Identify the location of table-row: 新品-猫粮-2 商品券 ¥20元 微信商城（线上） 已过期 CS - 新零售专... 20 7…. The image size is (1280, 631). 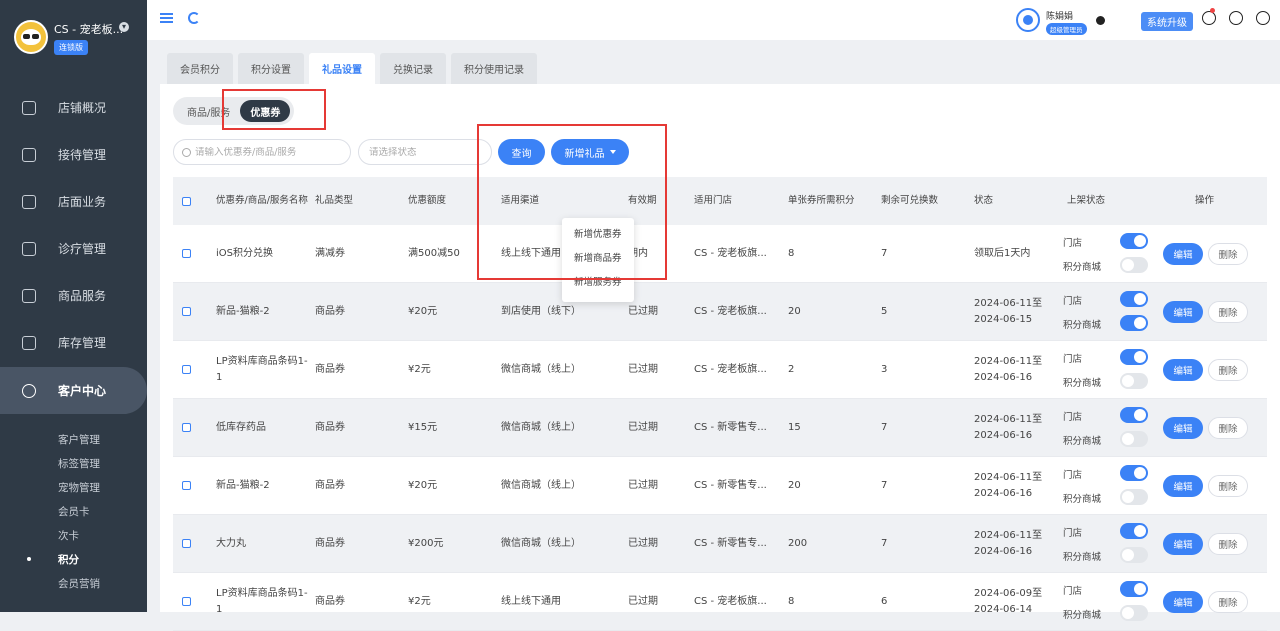
(720, 486).